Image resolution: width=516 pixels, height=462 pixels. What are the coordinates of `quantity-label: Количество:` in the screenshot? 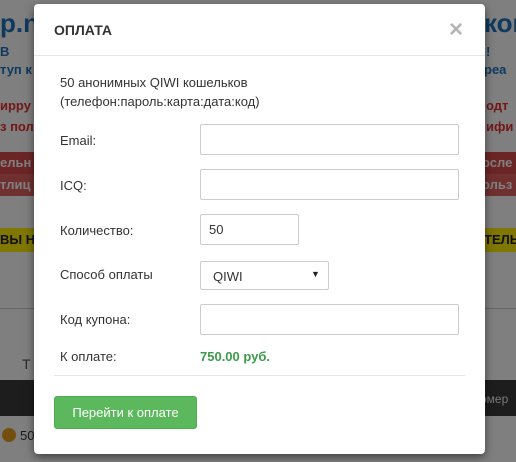 It's located at (97, 230).